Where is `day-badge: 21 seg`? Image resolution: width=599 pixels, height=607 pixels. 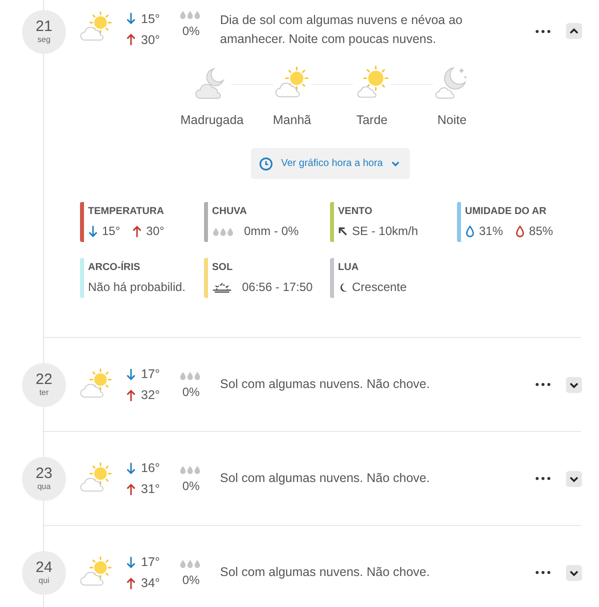
day-badge: 21 seg is located at coordinates (44, 32).